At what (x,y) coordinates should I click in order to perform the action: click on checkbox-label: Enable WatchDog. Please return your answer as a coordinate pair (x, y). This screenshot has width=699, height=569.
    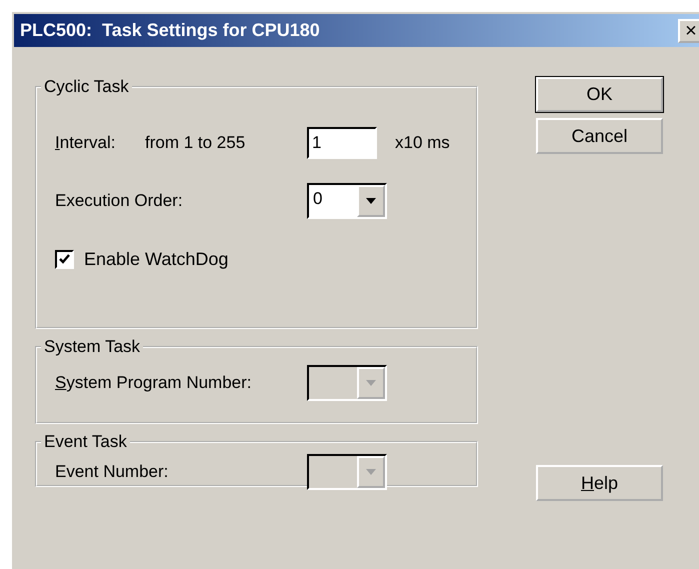
    Looking at the image, I should click on (156, 259).